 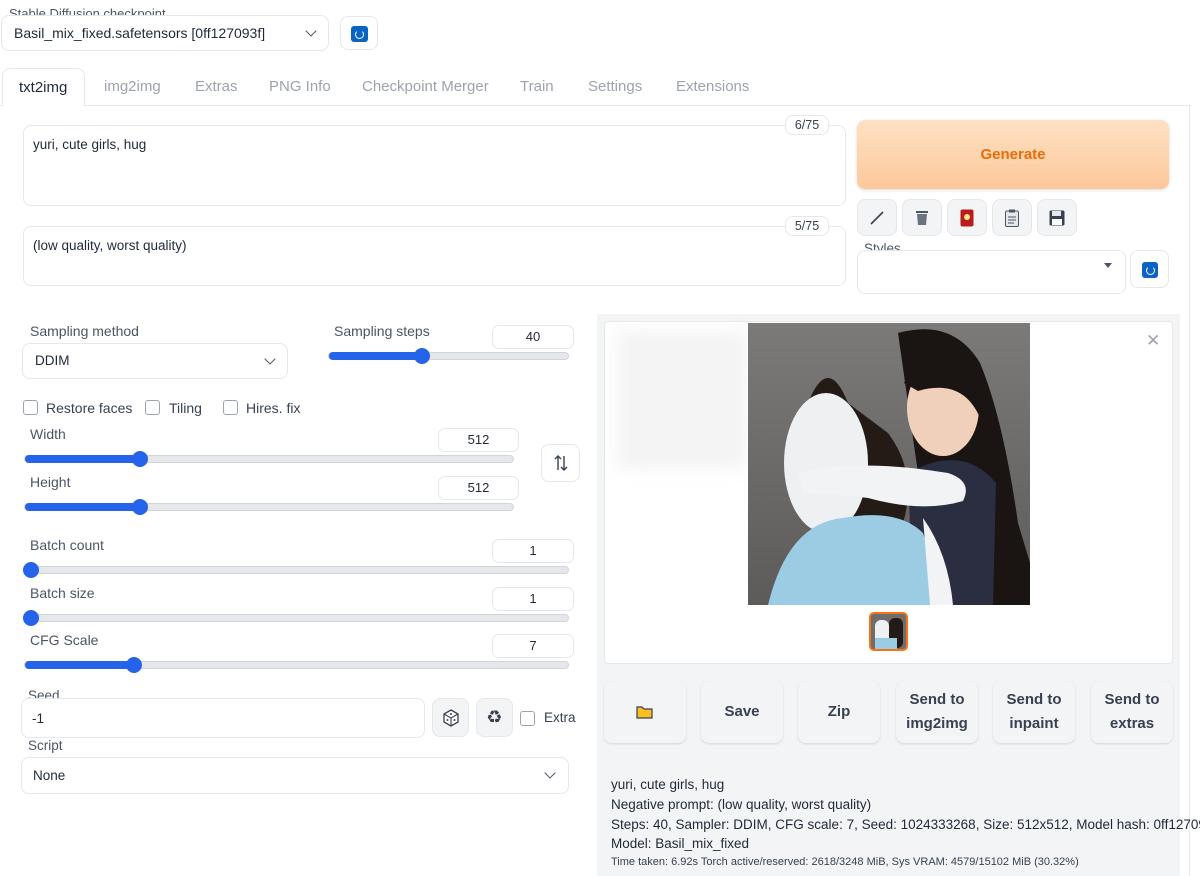 I want to click on open-folder-button, so click(x=645, y=712).